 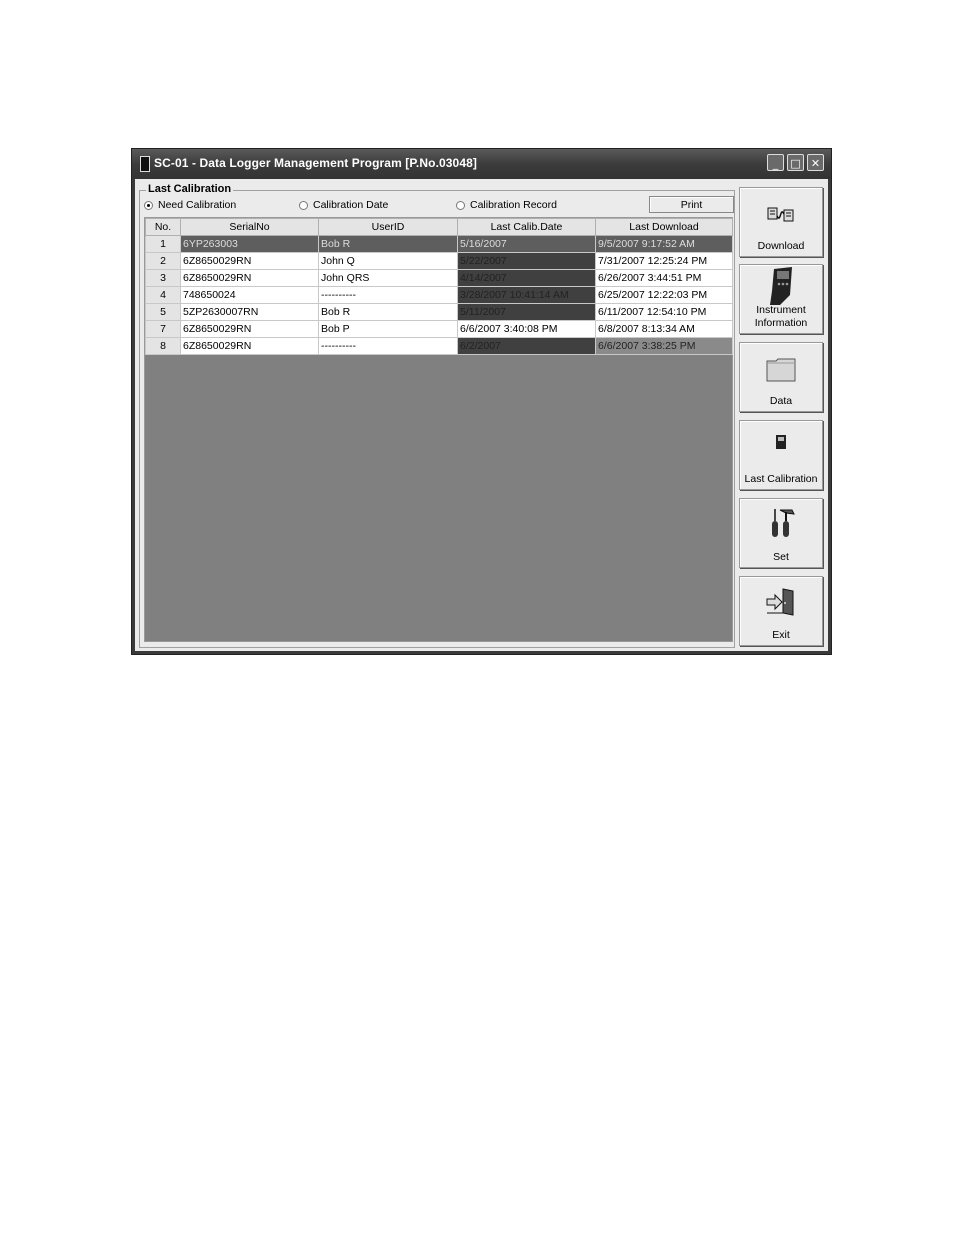 What do you see at coordinates (145, 164) in the screenshot?
I see `app-icon` at bounding box center [145, 164].